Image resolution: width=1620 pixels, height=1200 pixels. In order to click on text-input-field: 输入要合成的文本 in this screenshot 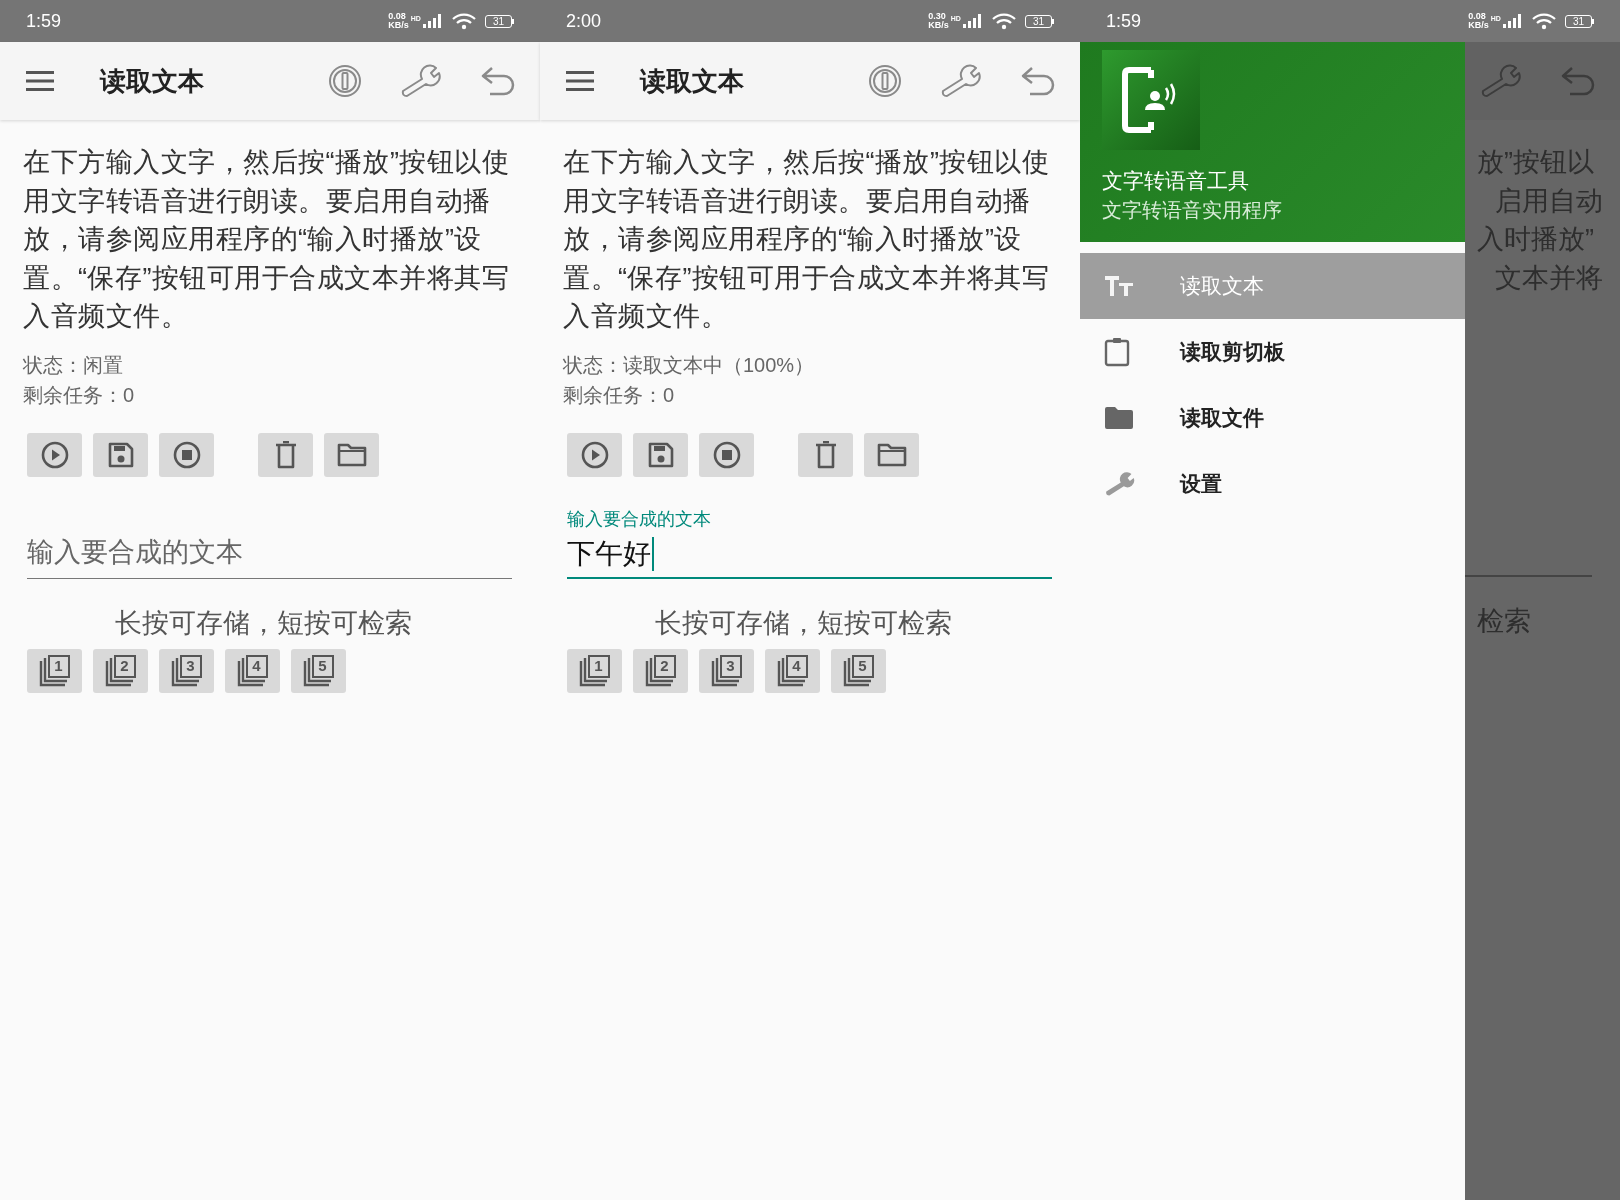, I will do `click(269, 533)`.